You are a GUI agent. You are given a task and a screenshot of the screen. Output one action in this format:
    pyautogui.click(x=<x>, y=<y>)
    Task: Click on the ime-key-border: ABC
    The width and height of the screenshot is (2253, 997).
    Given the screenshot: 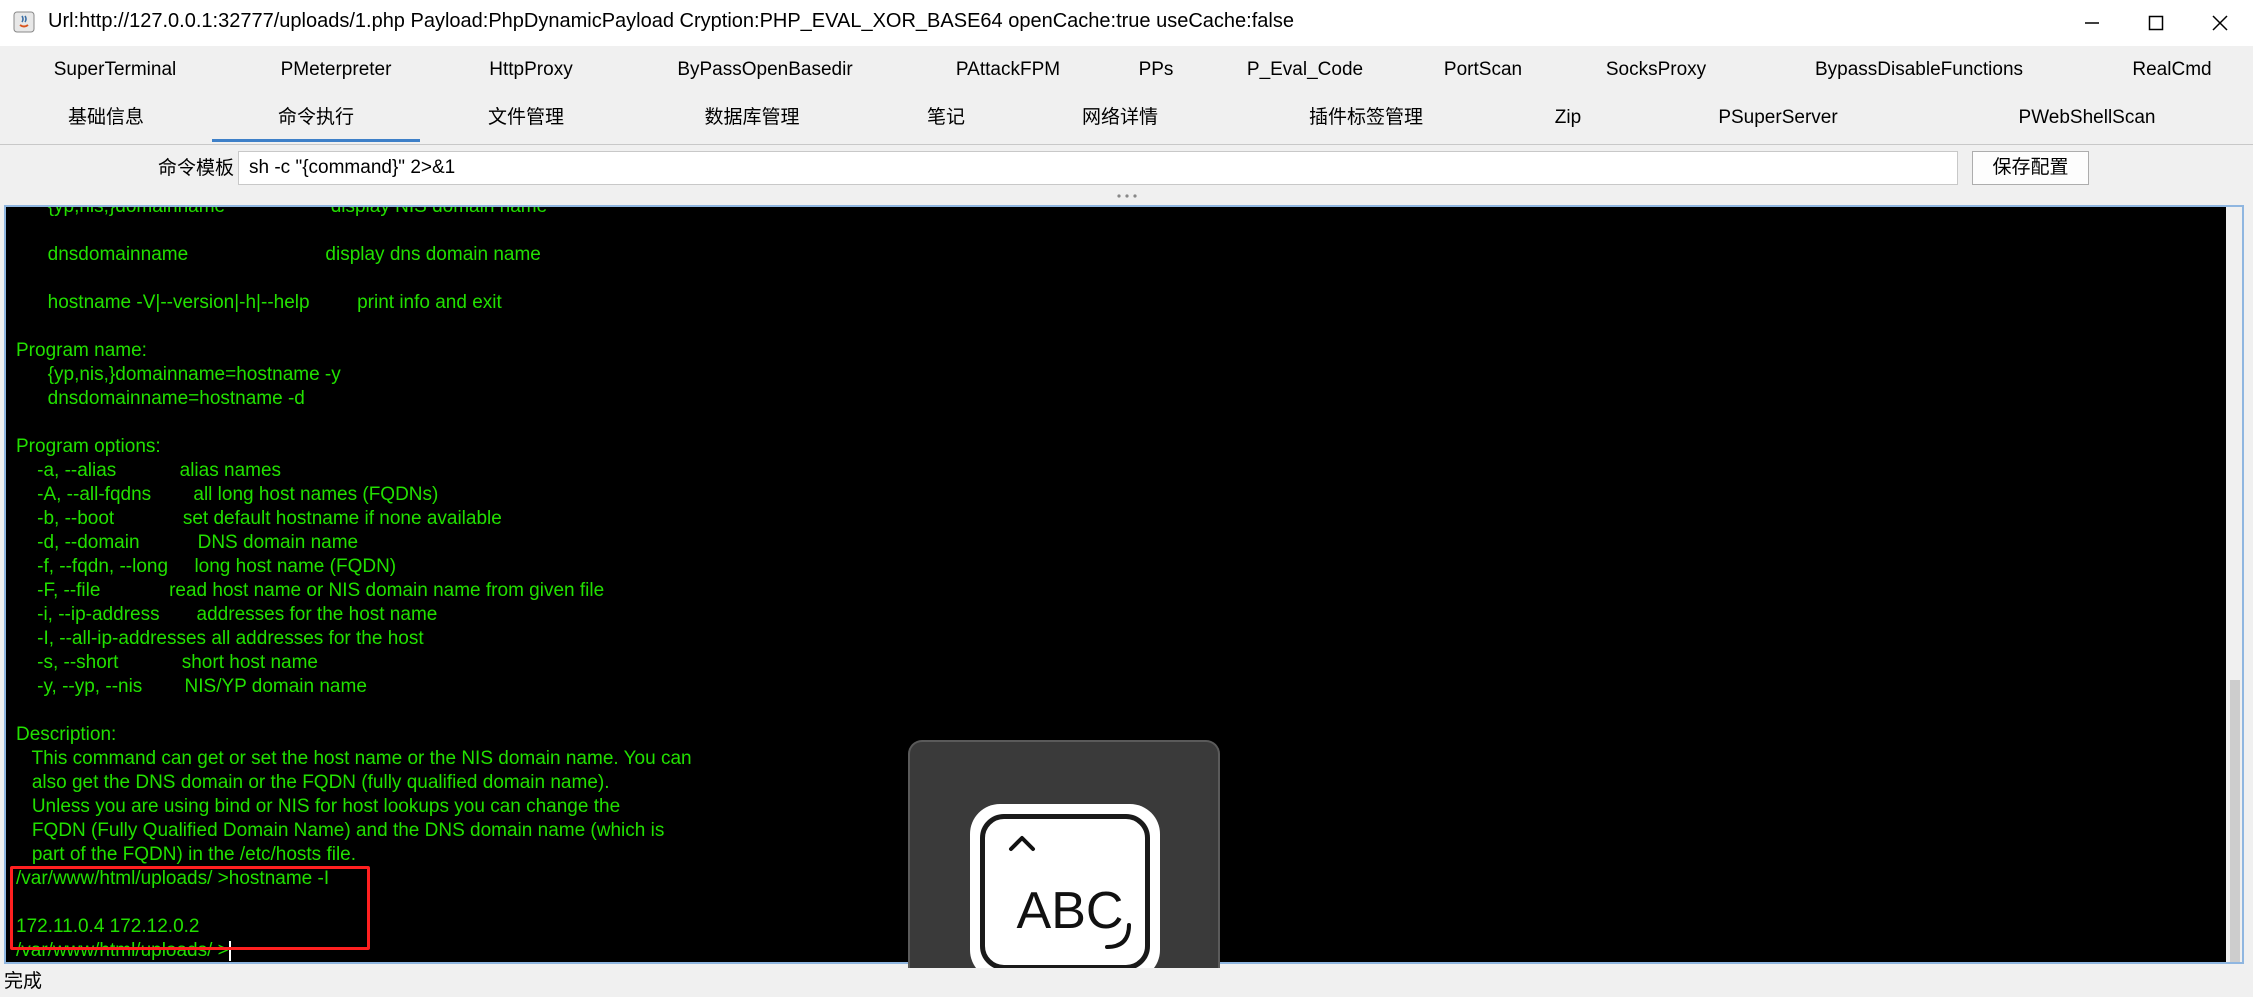 What is the action you would take?
    pyautogui.click(x=1065, y=892)
    